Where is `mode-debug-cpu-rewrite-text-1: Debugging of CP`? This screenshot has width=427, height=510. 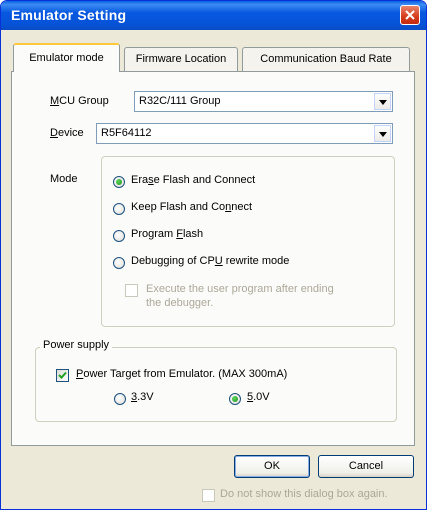
mode-debug-cpu-rewrite-text-1: Debugging of CP is located at coordinates (173, 261).